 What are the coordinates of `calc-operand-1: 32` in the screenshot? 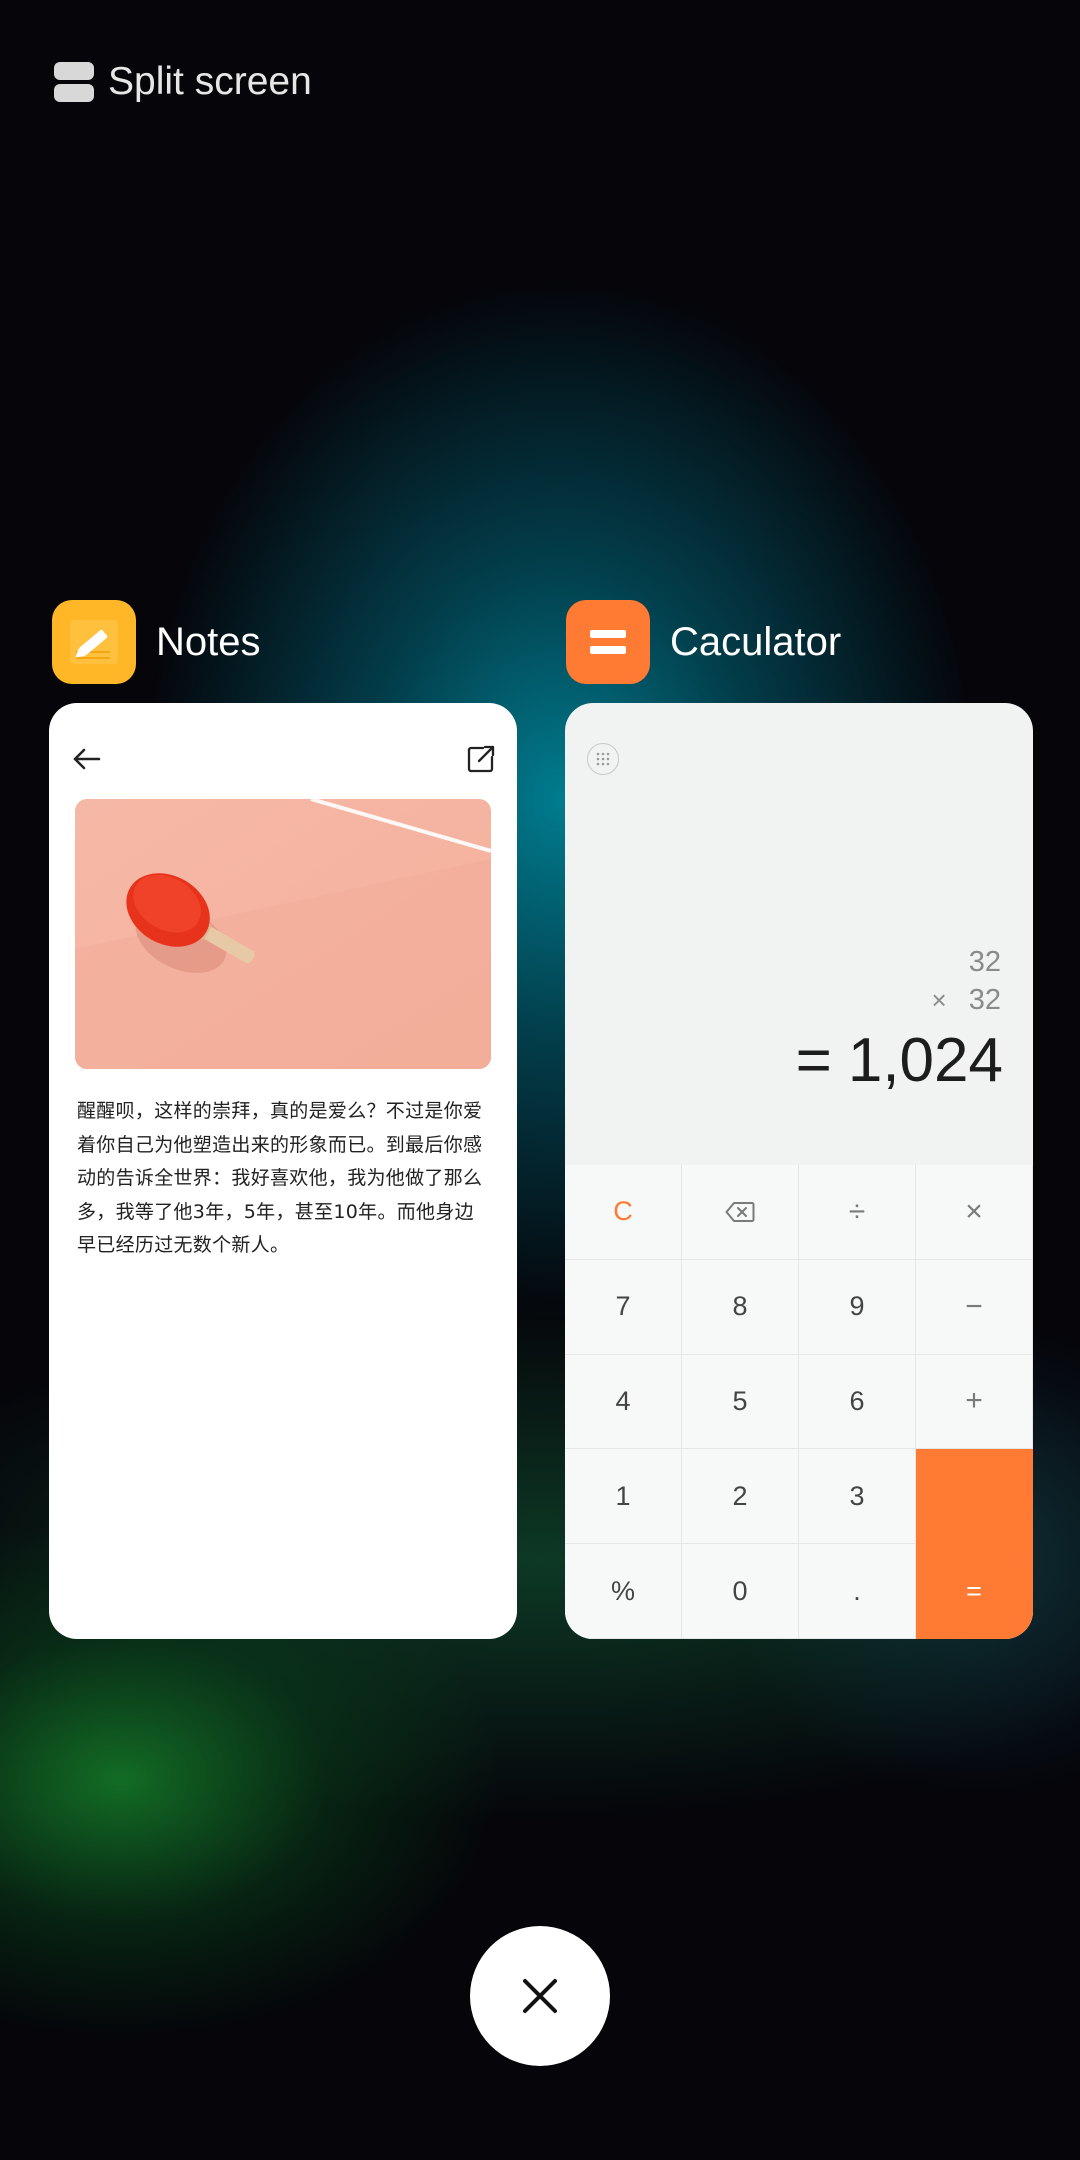 It's located at (984, 962).